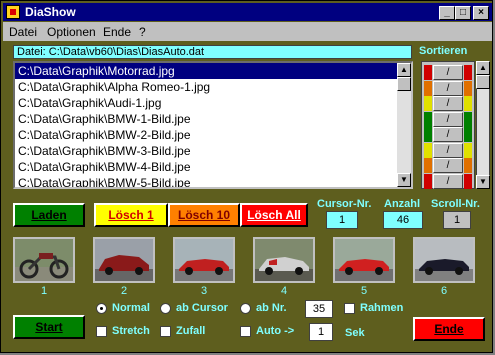 The height and width of the screenshot is (355, 495). I want to click on sort-label: Sortieren, so click(443, 51).